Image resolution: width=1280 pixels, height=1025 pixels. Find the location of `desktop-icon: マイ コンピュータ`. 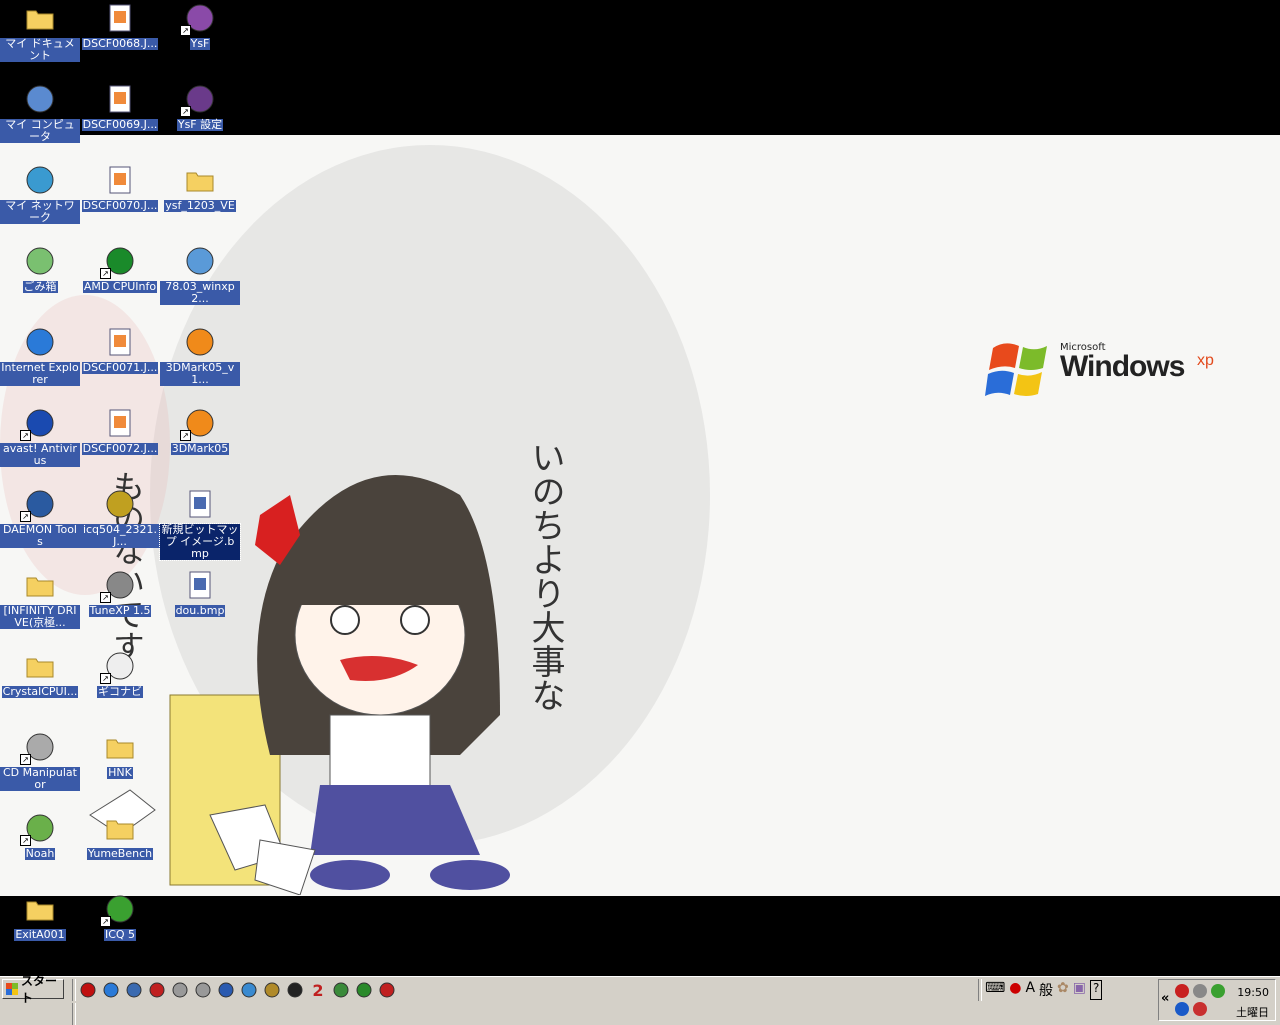

desktop-icon: マイ コンピュータ is located at coordinates (40, 122).